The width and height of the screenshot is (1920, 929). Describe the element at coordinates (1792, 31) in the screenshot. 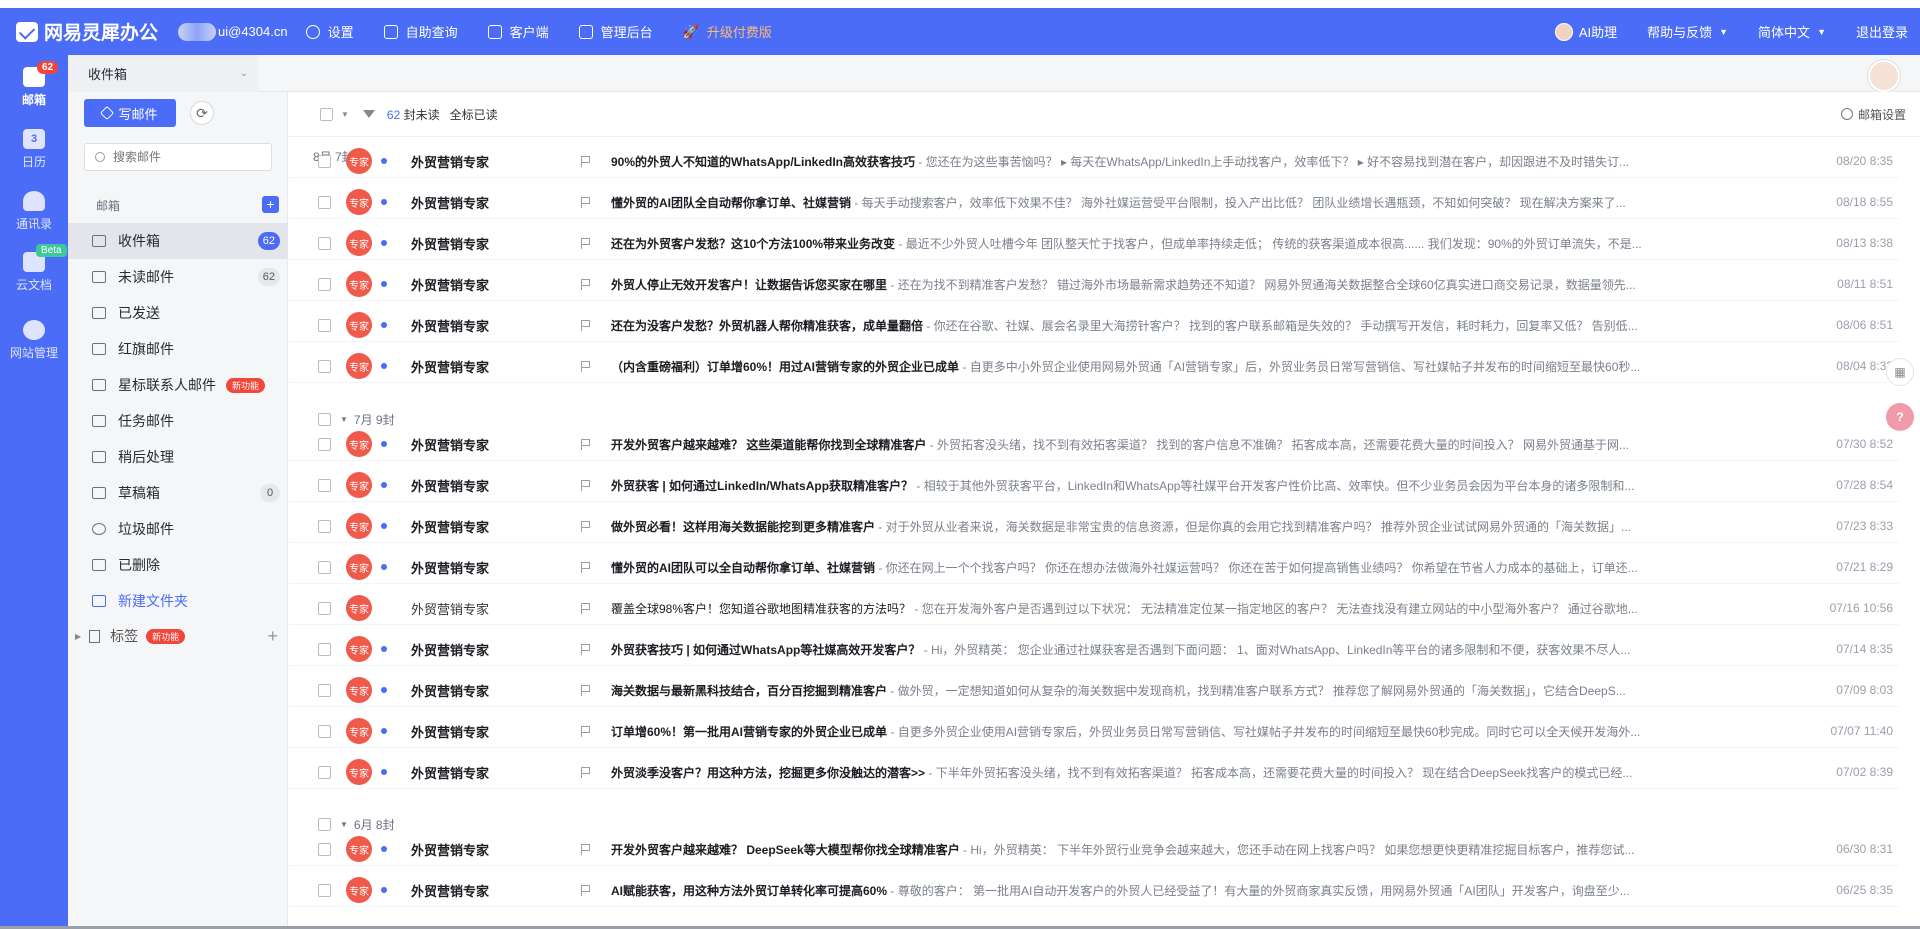

I see `language-dropdown: 简体中文 ▼` at that location.